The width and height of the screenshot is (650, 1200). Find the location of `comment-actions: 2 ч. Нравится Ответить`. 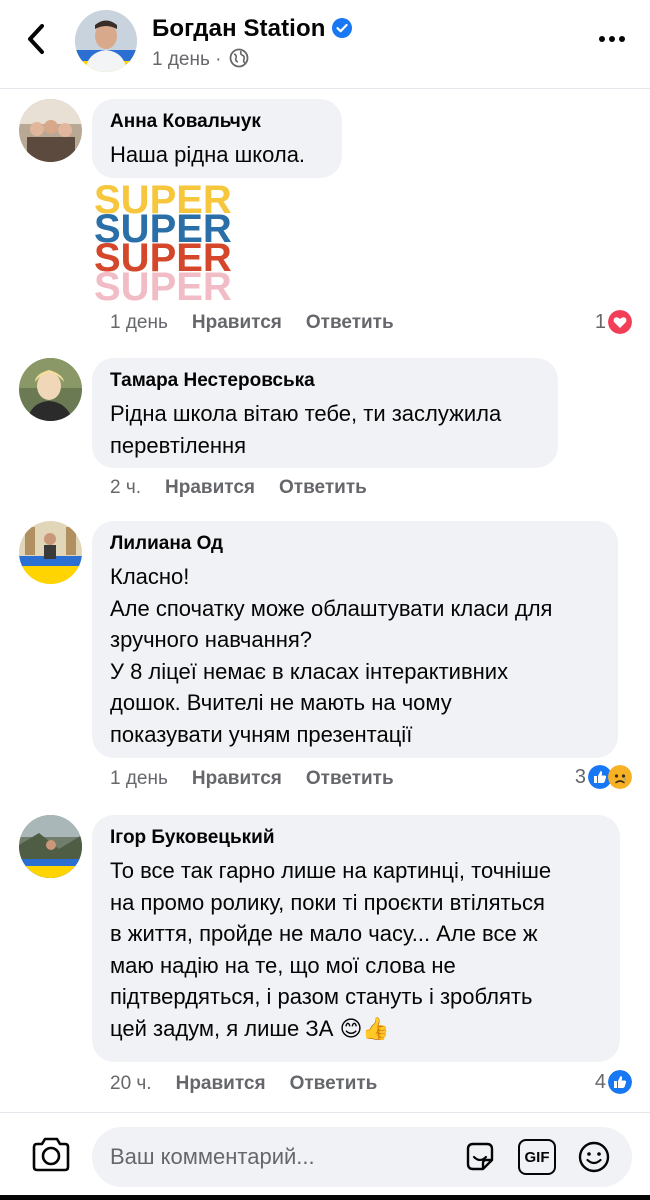

comment-actions: 2 ч. Нравится Ответить is located at coordinates (250, 488).